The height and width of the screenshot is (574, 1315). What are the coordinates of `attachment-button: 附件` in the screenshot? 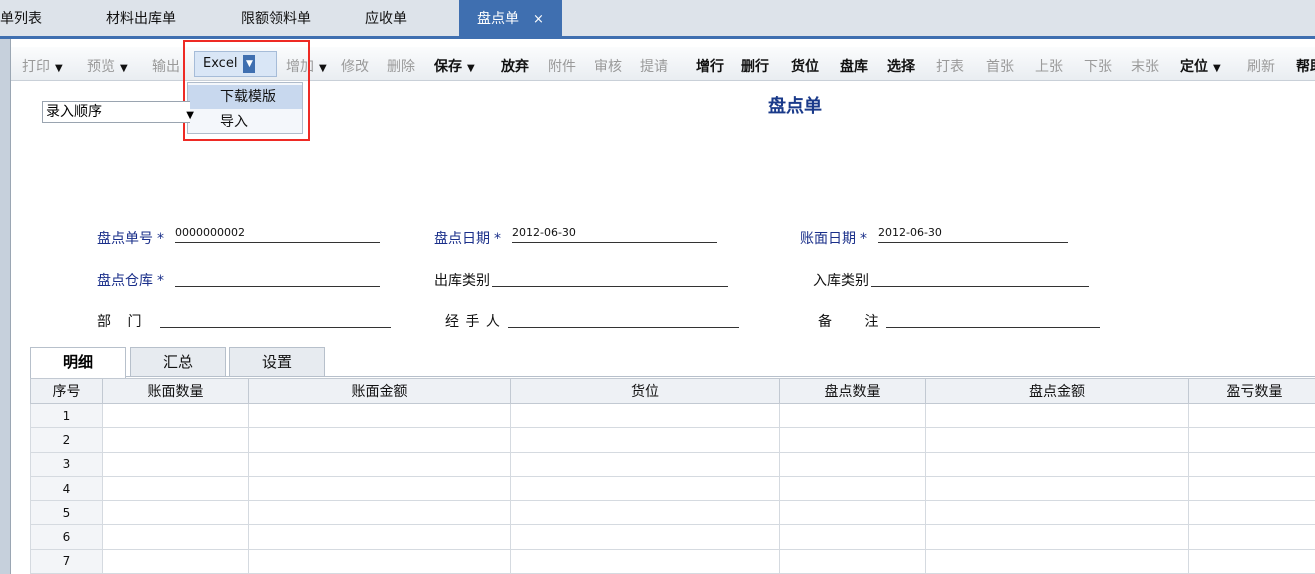 It's located at (562, 64).